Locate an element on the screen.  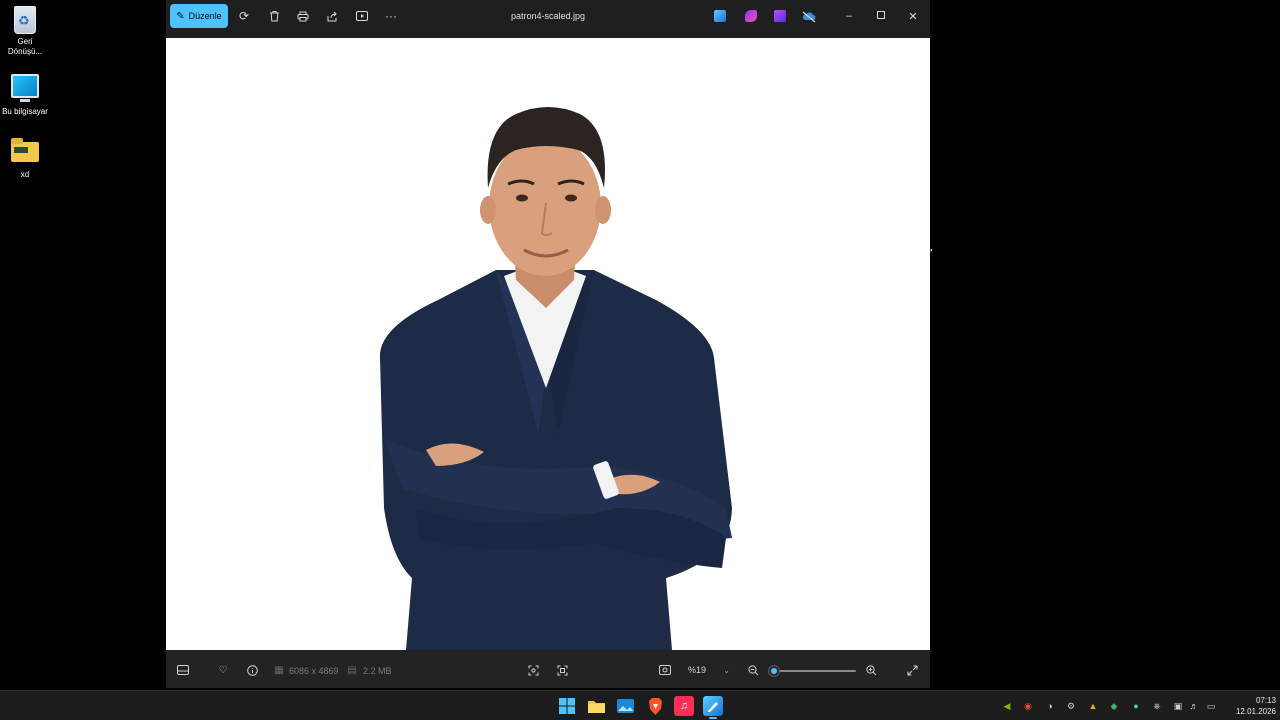
file-size: 2.2 MB is located at coordinates (377, 671).